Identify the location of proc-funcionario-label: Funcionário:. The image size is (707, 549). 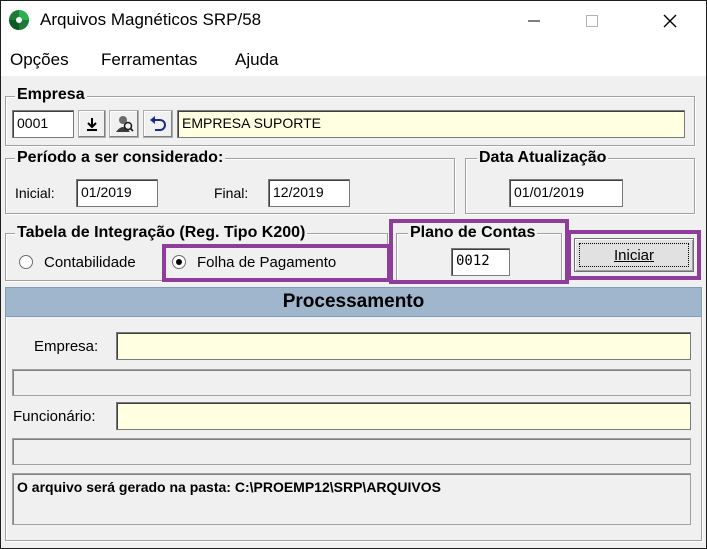
(54, 416).